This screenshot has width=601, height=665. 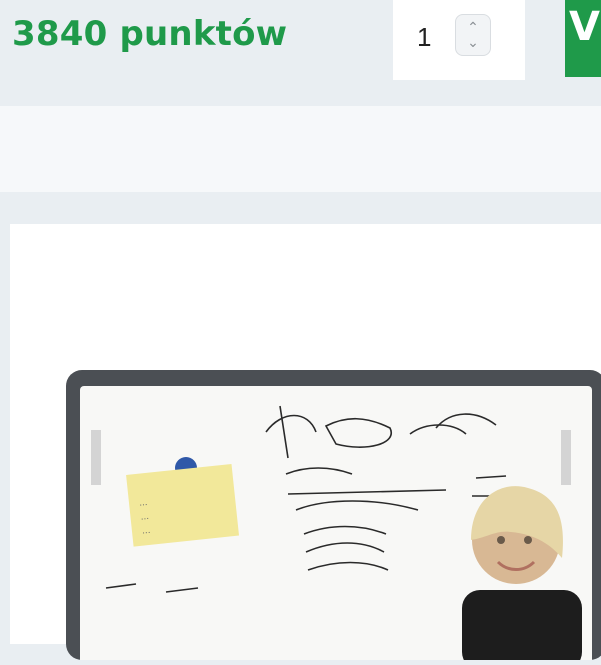 I want to click on quantity-value: 1, so click(x=424, y=37).